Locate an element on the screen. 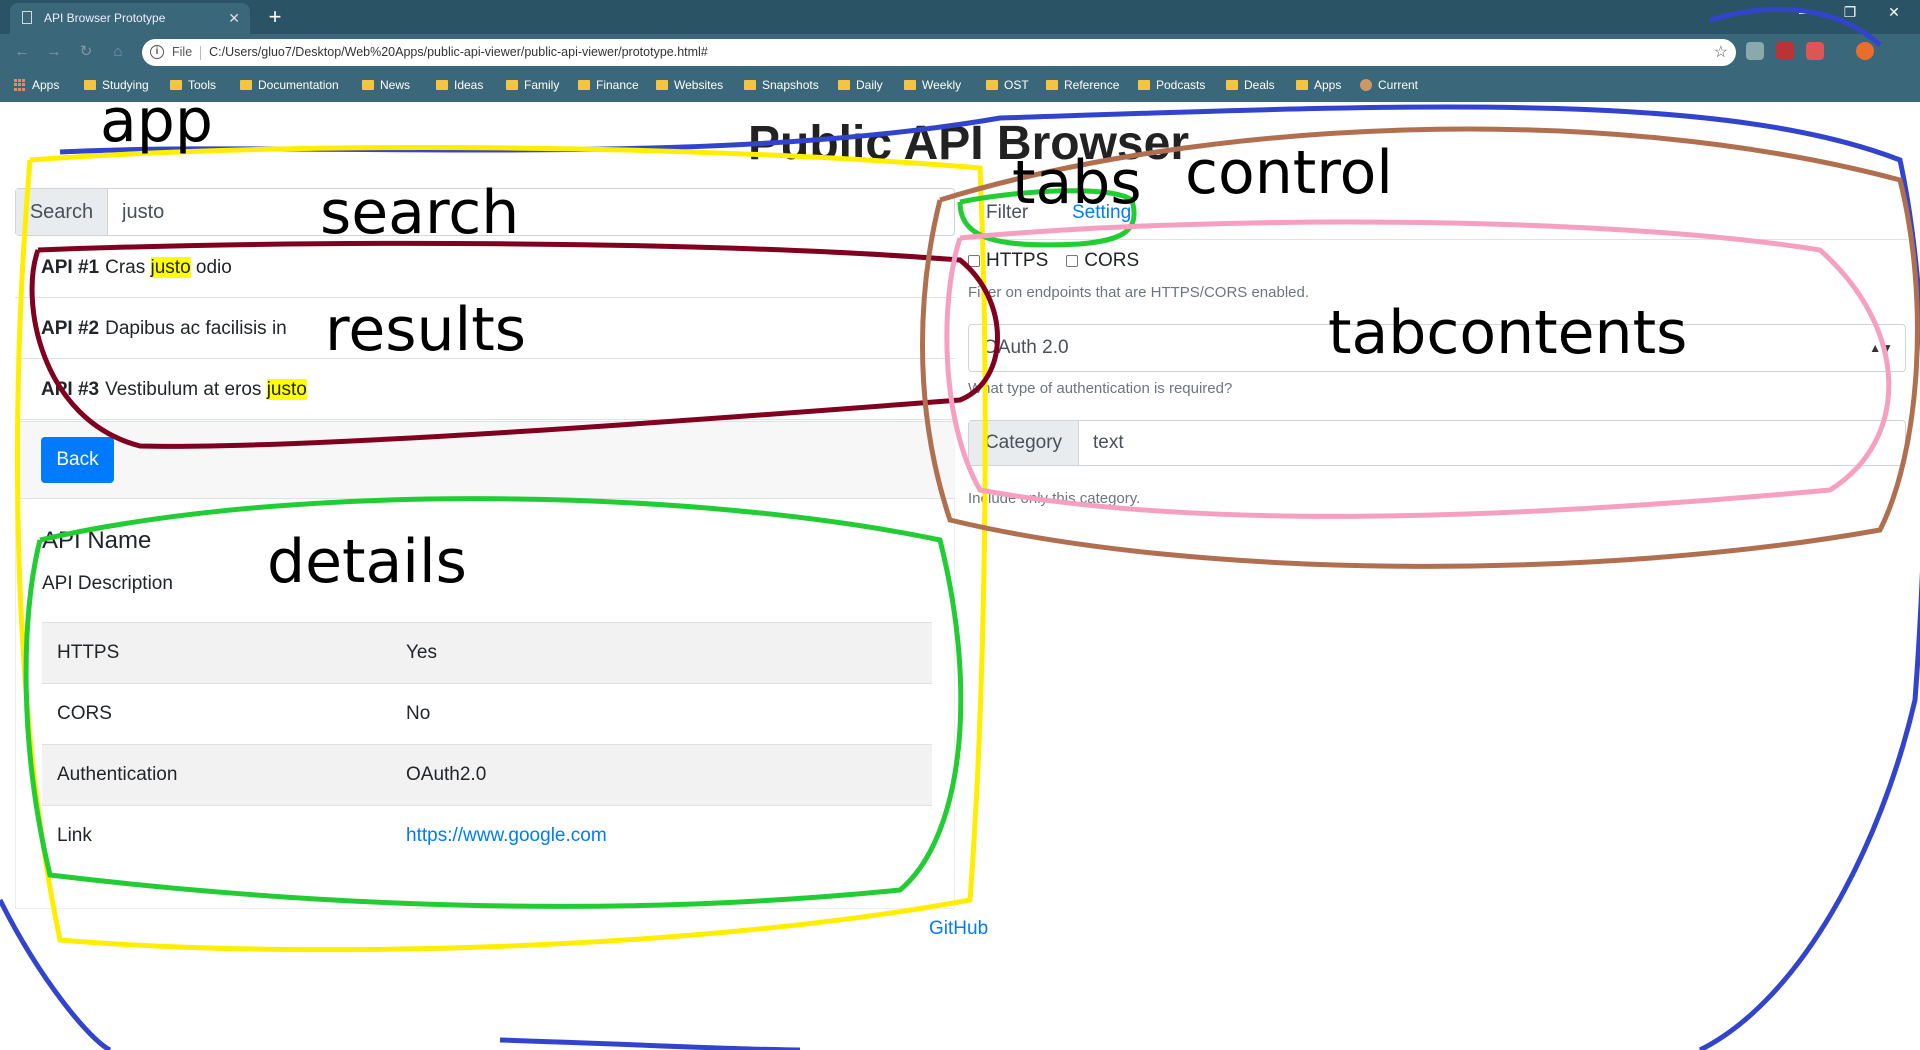 The image size is (1920, 1050). bookmark-snapshots: Snapshots is located at coordinates (781, 85).